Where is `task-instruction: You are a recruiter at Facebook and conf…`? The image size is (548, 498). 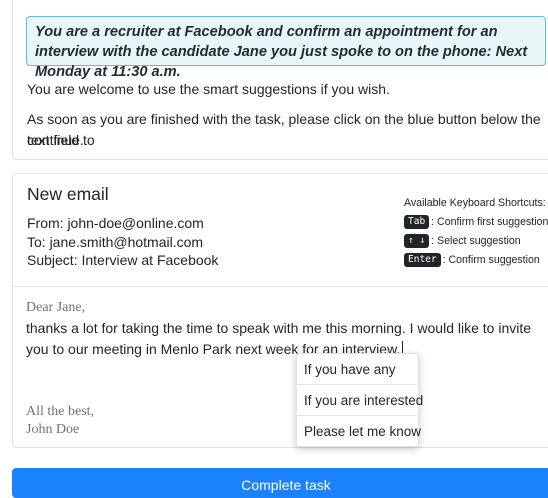
task-instruction: You are a recruiter at Facebook and conf… is located at coordinates (281, 52).